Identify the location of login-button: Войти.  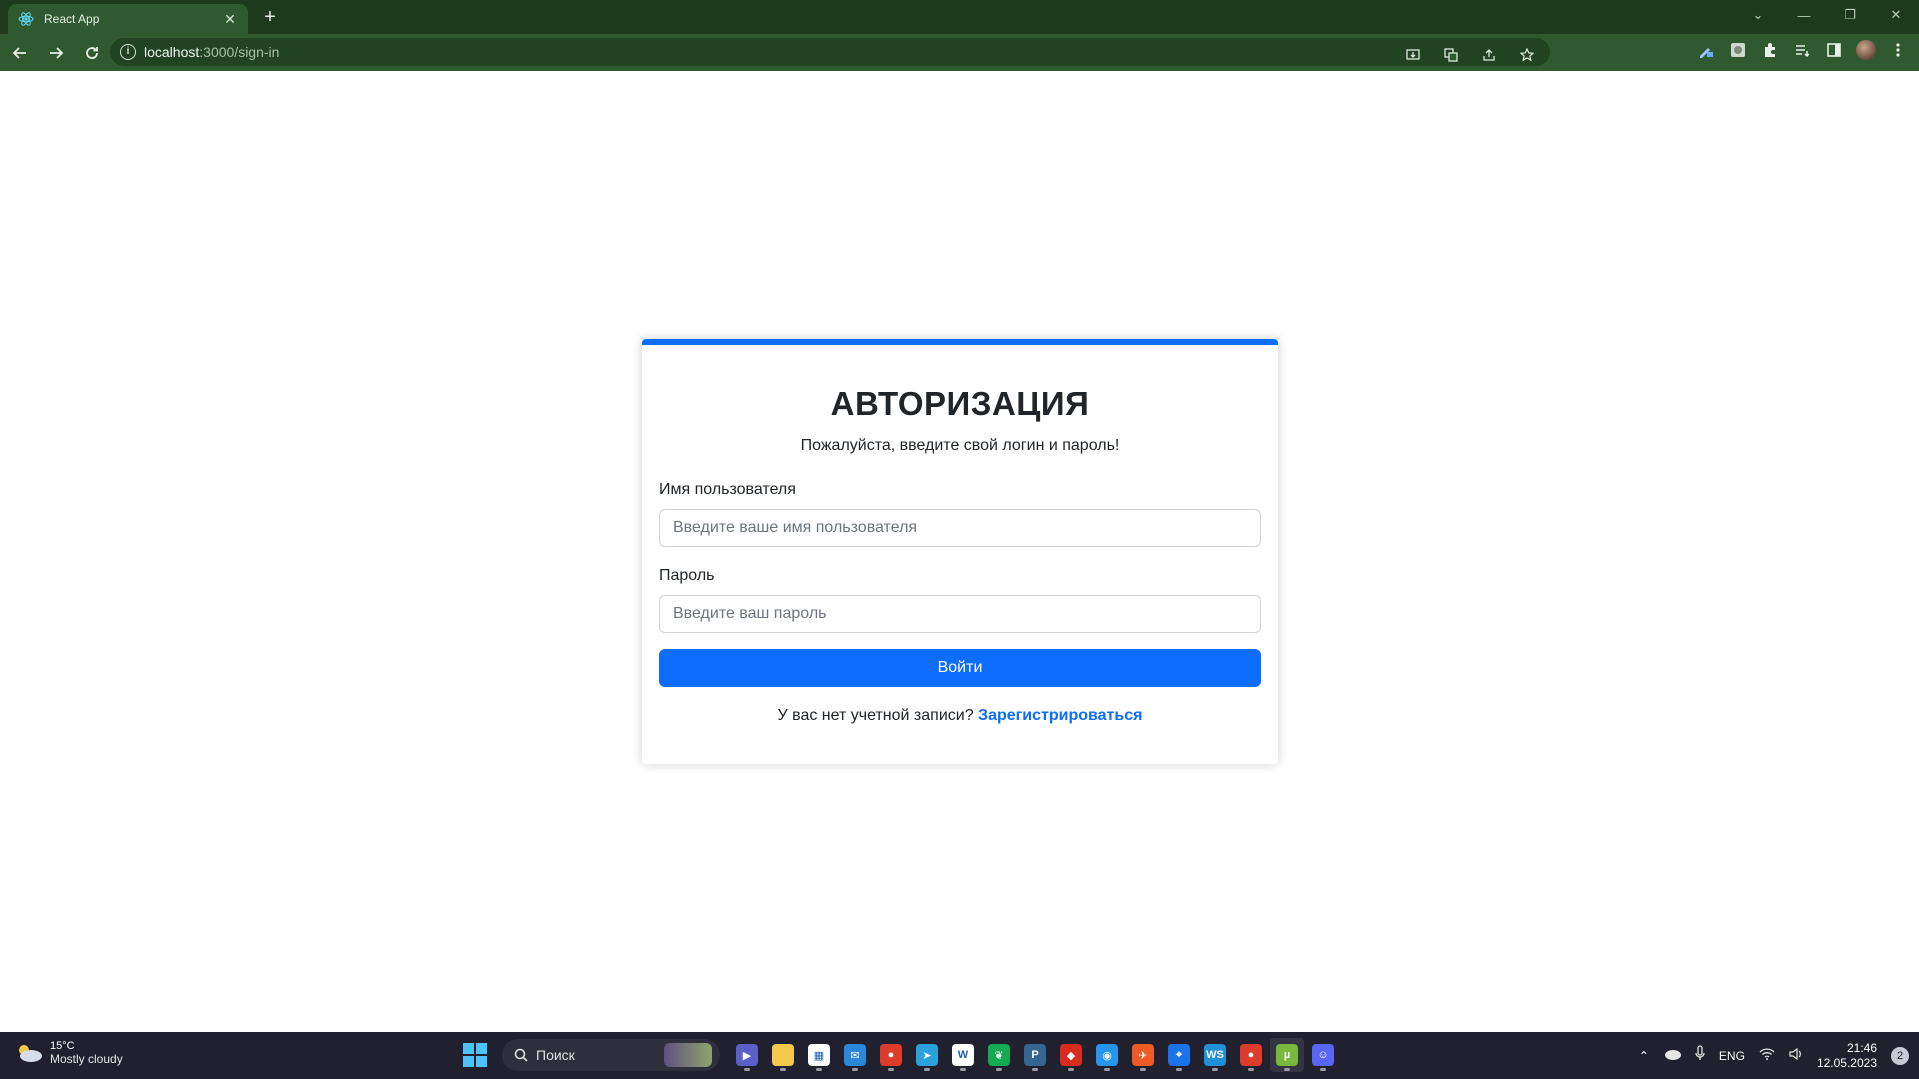
(960, 668).